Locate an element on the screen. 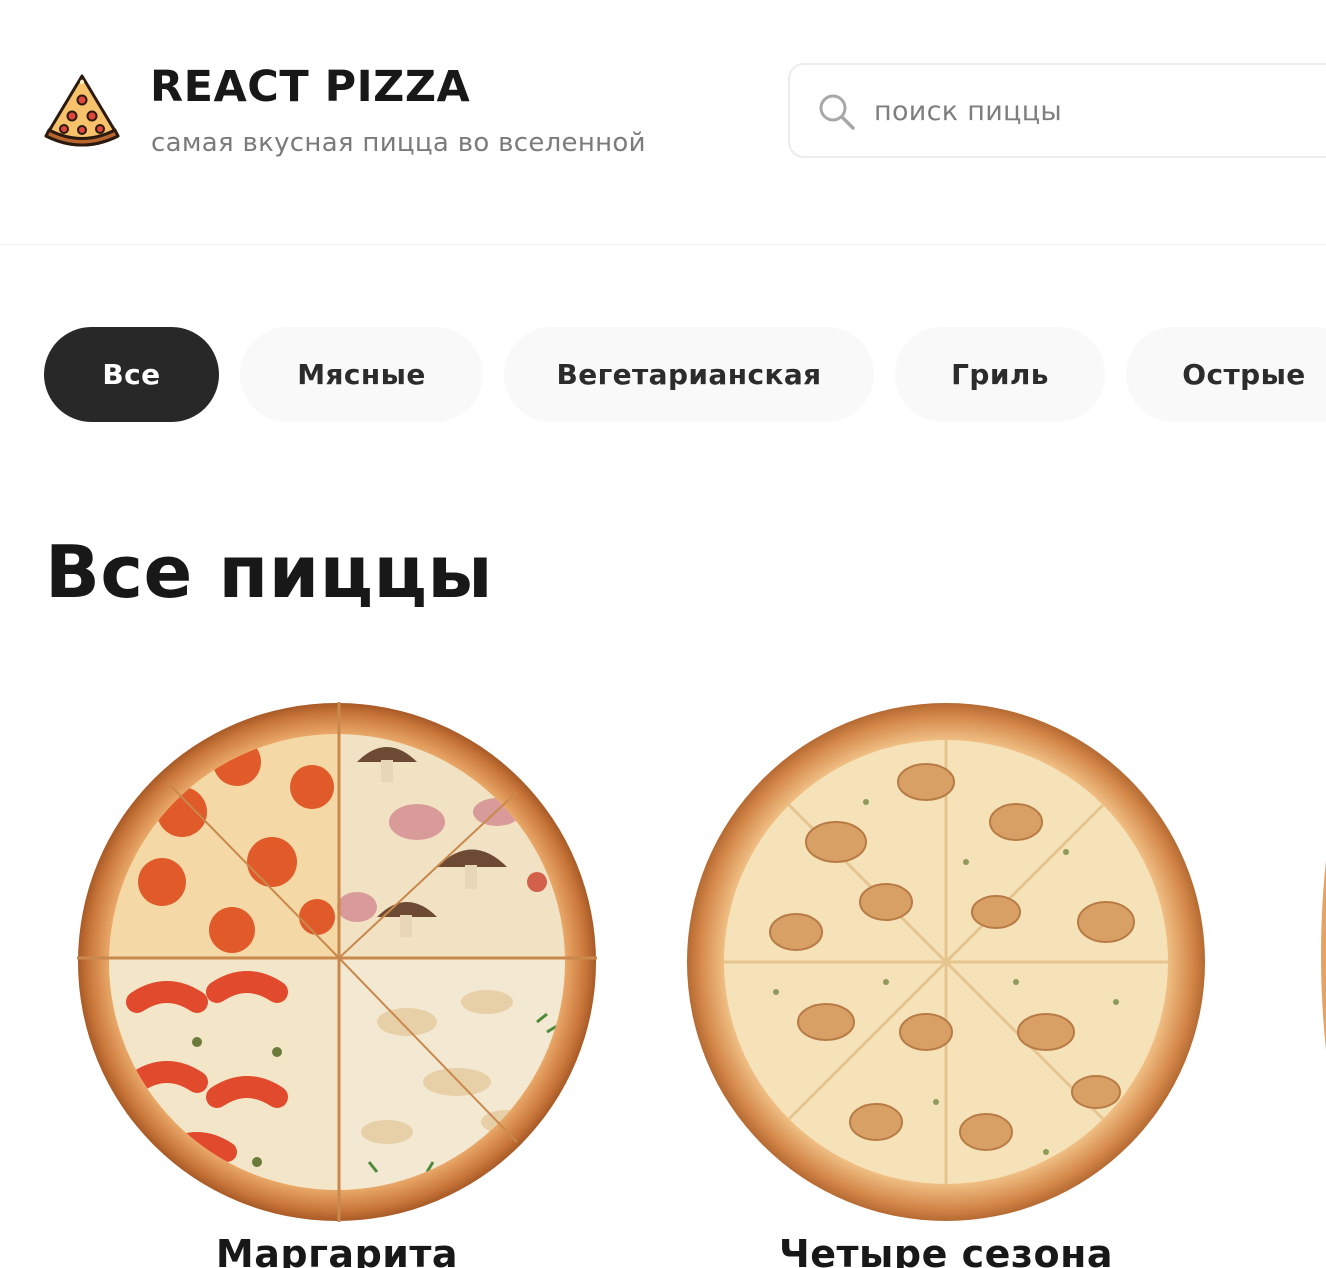 The image size is (1326, 1268). search-input is located at coordinates (1100, 111).